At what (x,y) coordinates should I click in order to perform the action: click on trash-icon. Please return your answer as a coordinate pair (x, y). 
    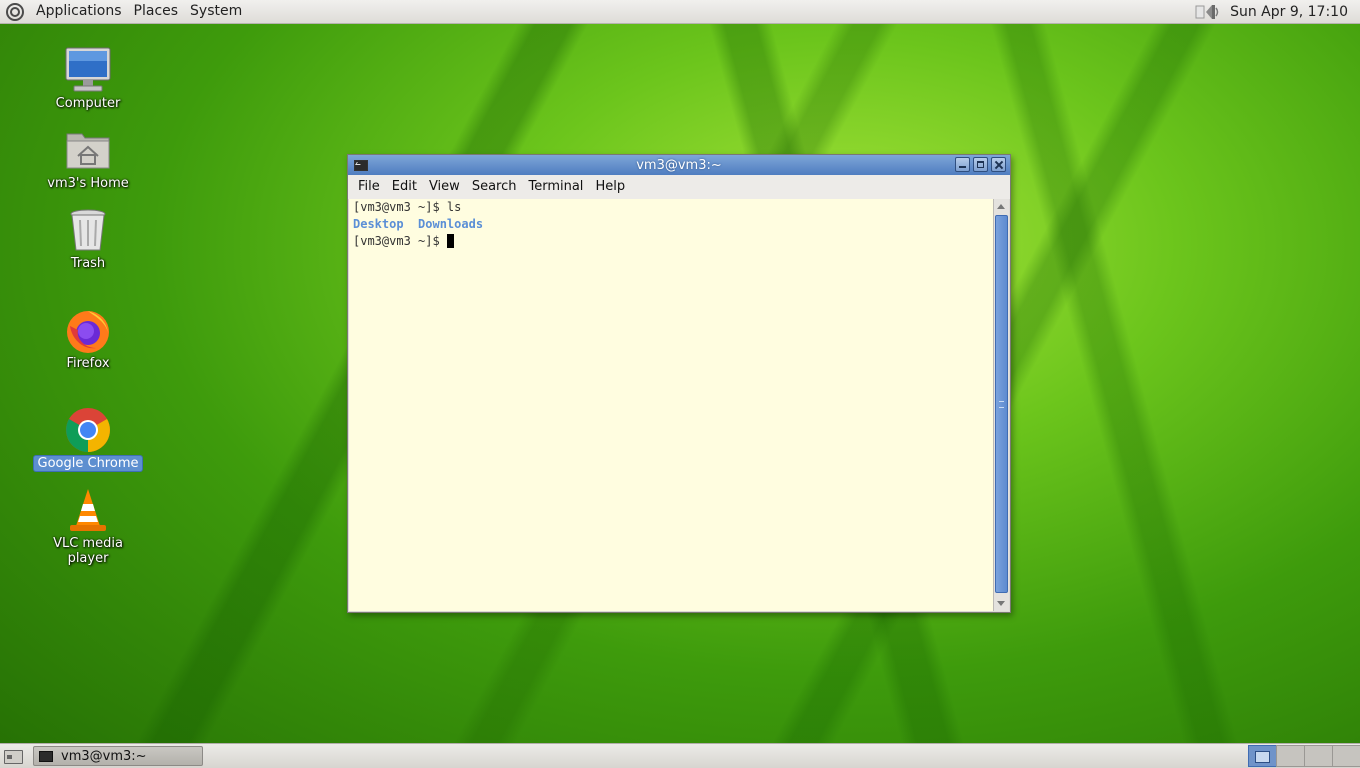
    Looking at the image, I should click on (88, 230).